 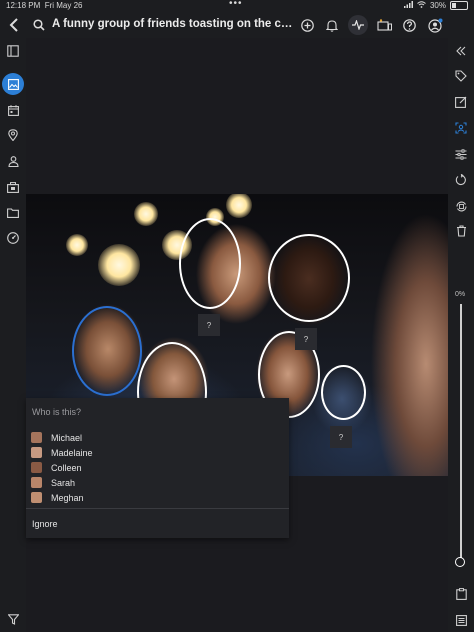 I want to click on status-bar: 12:18 PM Fri May 26 ••• 30%, so click(x=237, y=6).